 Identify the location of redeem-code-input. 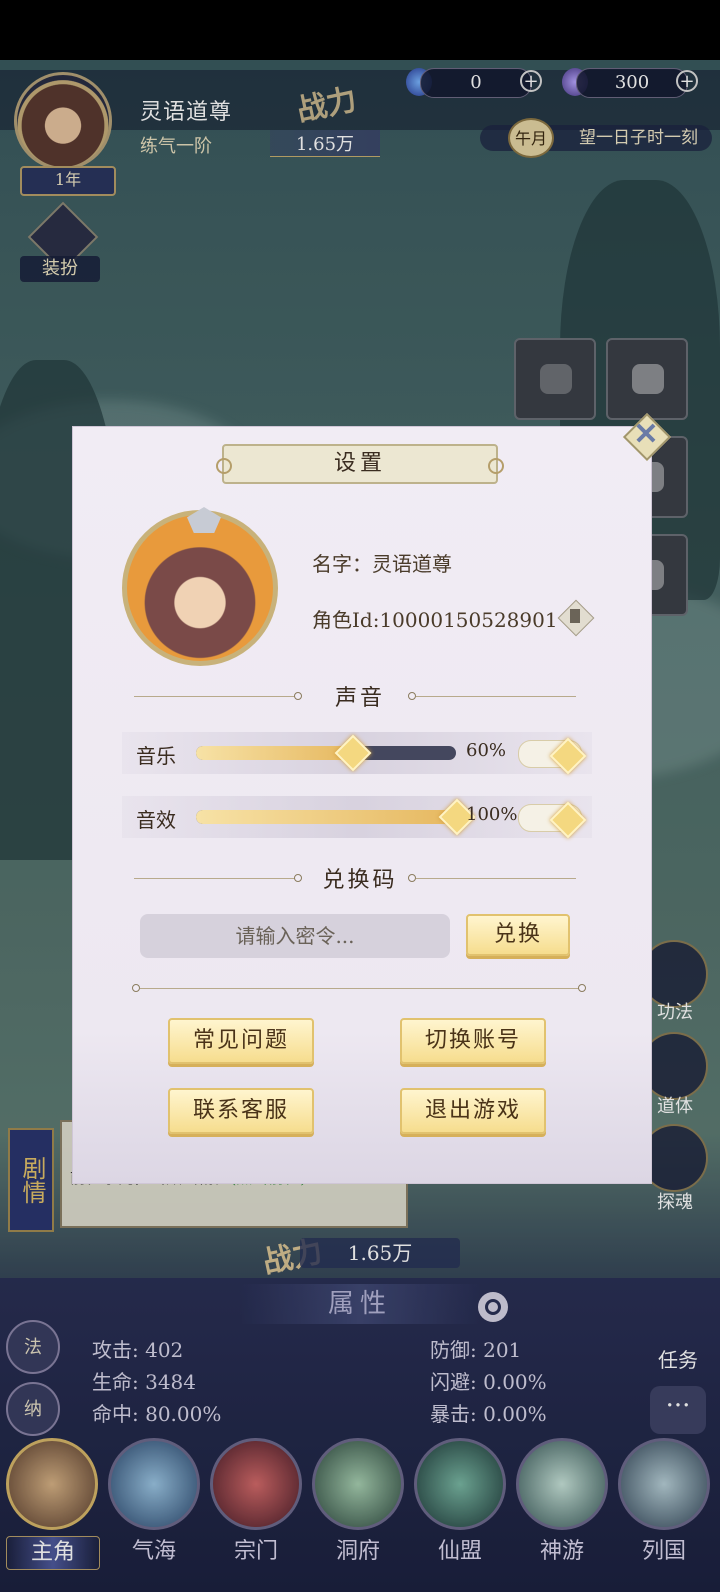
(295, 936).